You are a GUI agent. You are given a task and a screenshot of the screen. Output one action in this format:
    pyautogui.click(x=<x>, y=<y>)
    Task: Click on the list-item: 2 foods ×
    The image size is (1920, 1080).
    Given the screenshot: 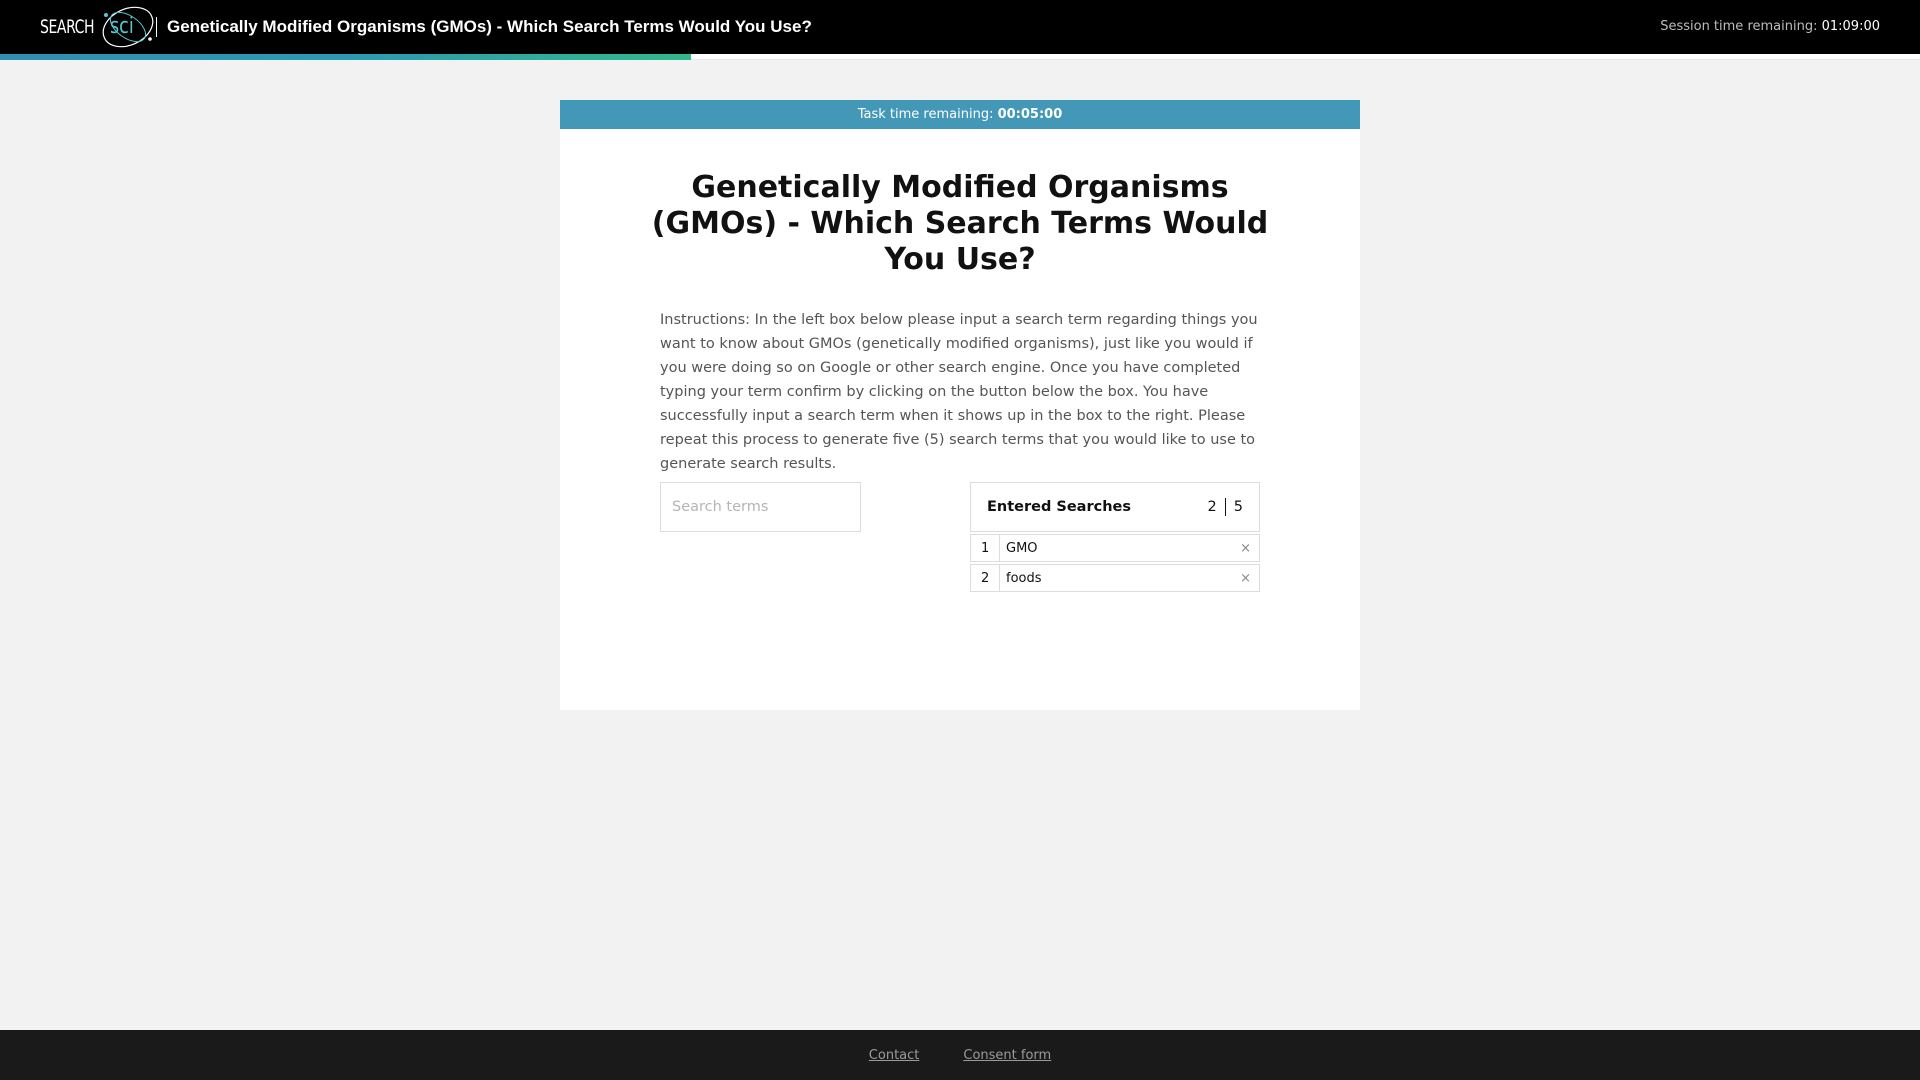 What is the action you would take?
    pyautogui.click(x=1115, y=578)
    